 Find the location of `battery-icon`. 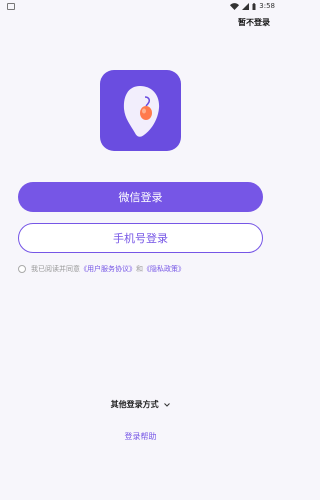

battery-icon is located at coordinates (254, 6).